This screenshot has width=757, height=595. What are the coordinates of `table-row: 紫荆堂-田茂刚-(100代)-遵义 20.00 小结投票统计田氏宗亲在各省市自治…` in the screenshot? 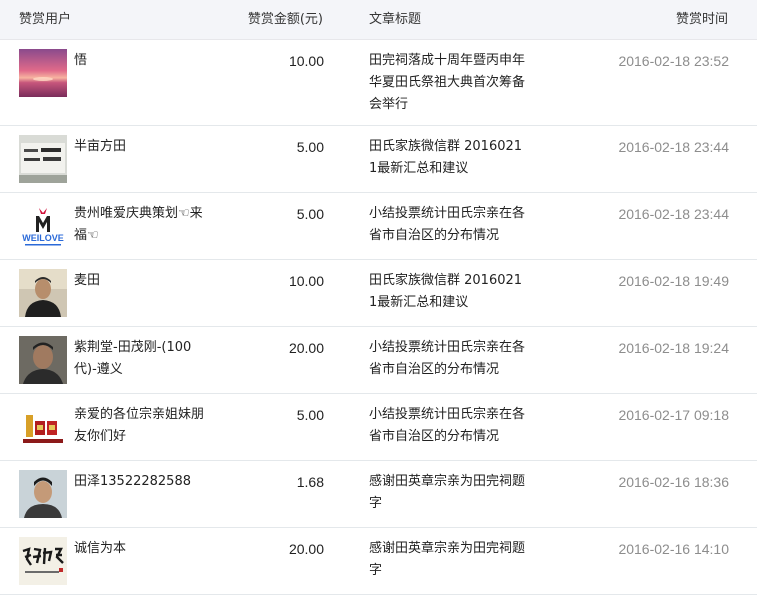 It's located at (378, 360).